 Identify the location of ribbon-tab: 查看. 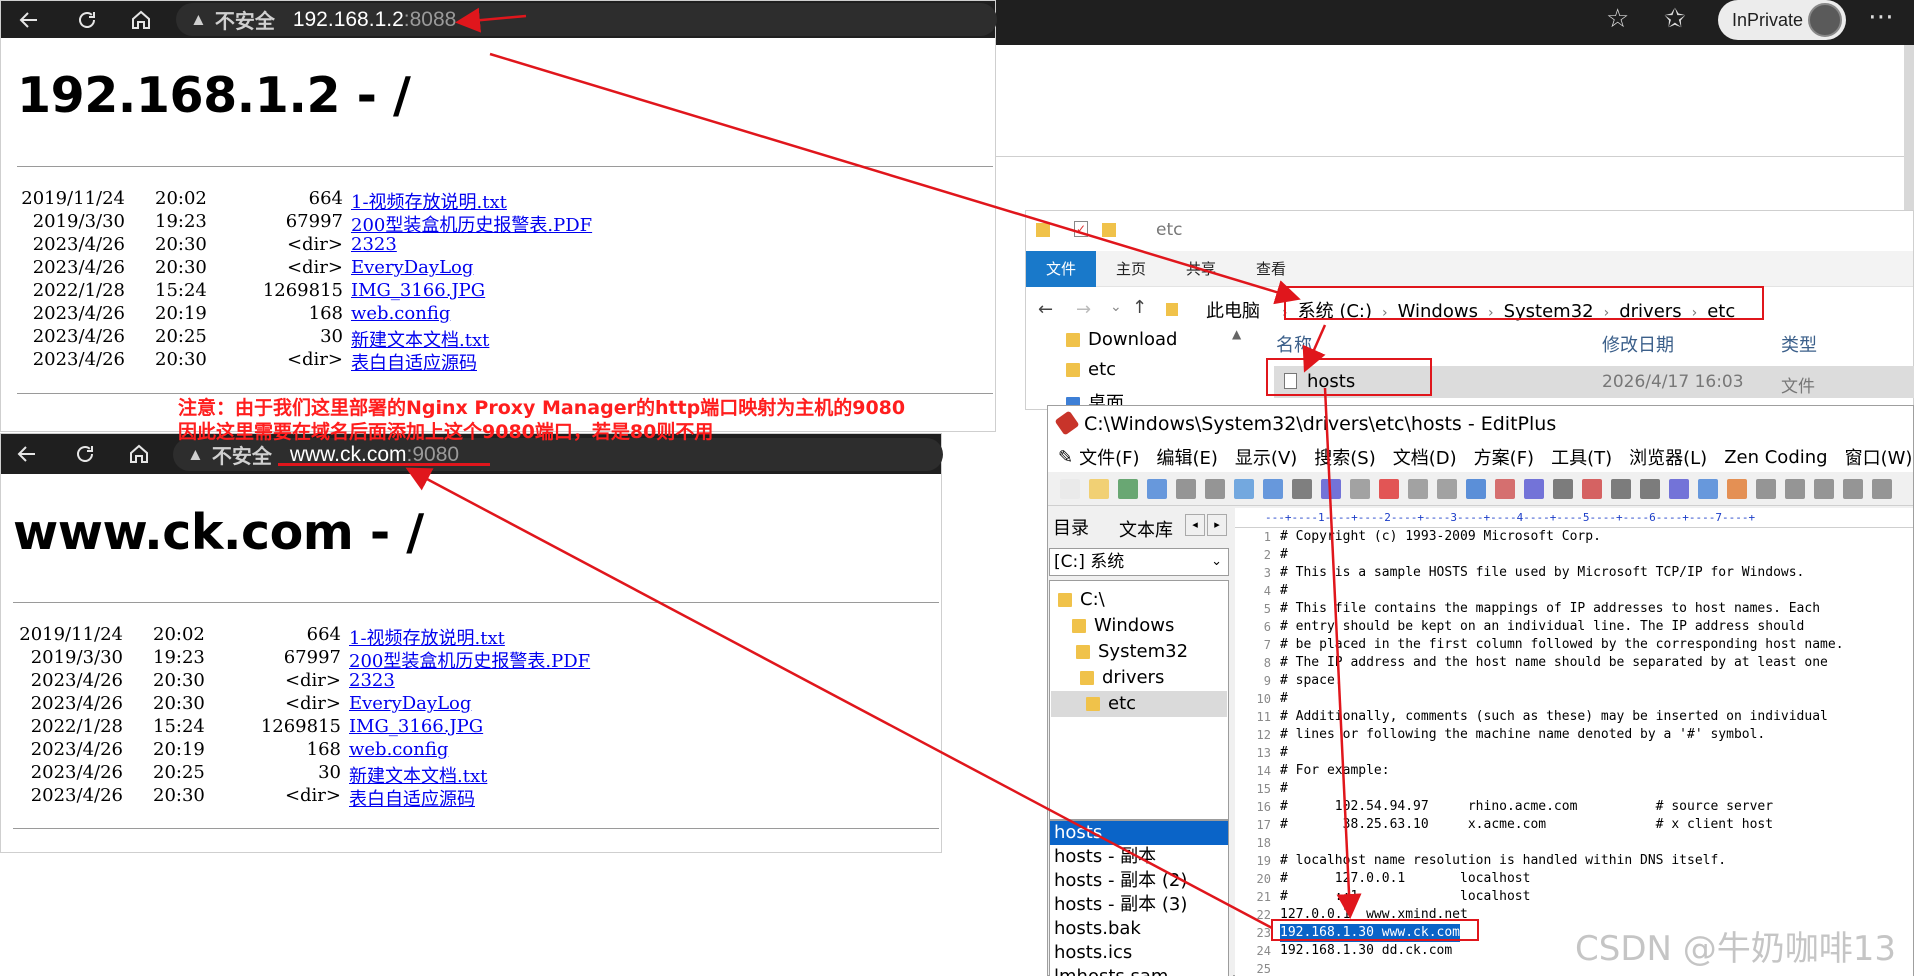
(1271, 268).